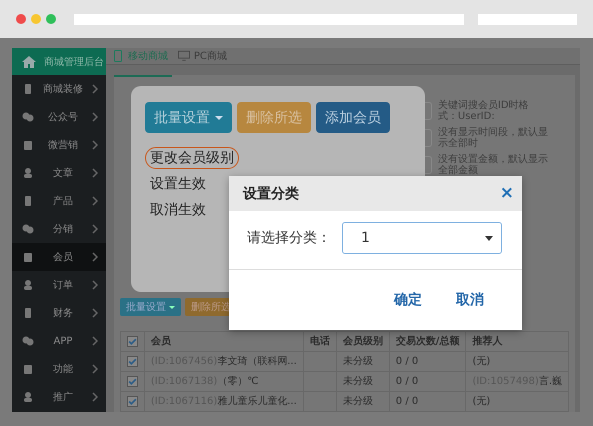  I want to click on dropdown-button: 批量设置, so click(188, 117).